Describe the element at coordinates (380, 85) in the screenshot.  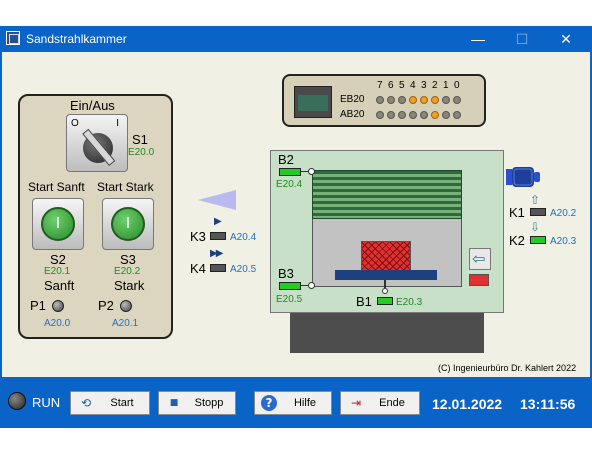
I see `plc-bit-header: 7` at that location.